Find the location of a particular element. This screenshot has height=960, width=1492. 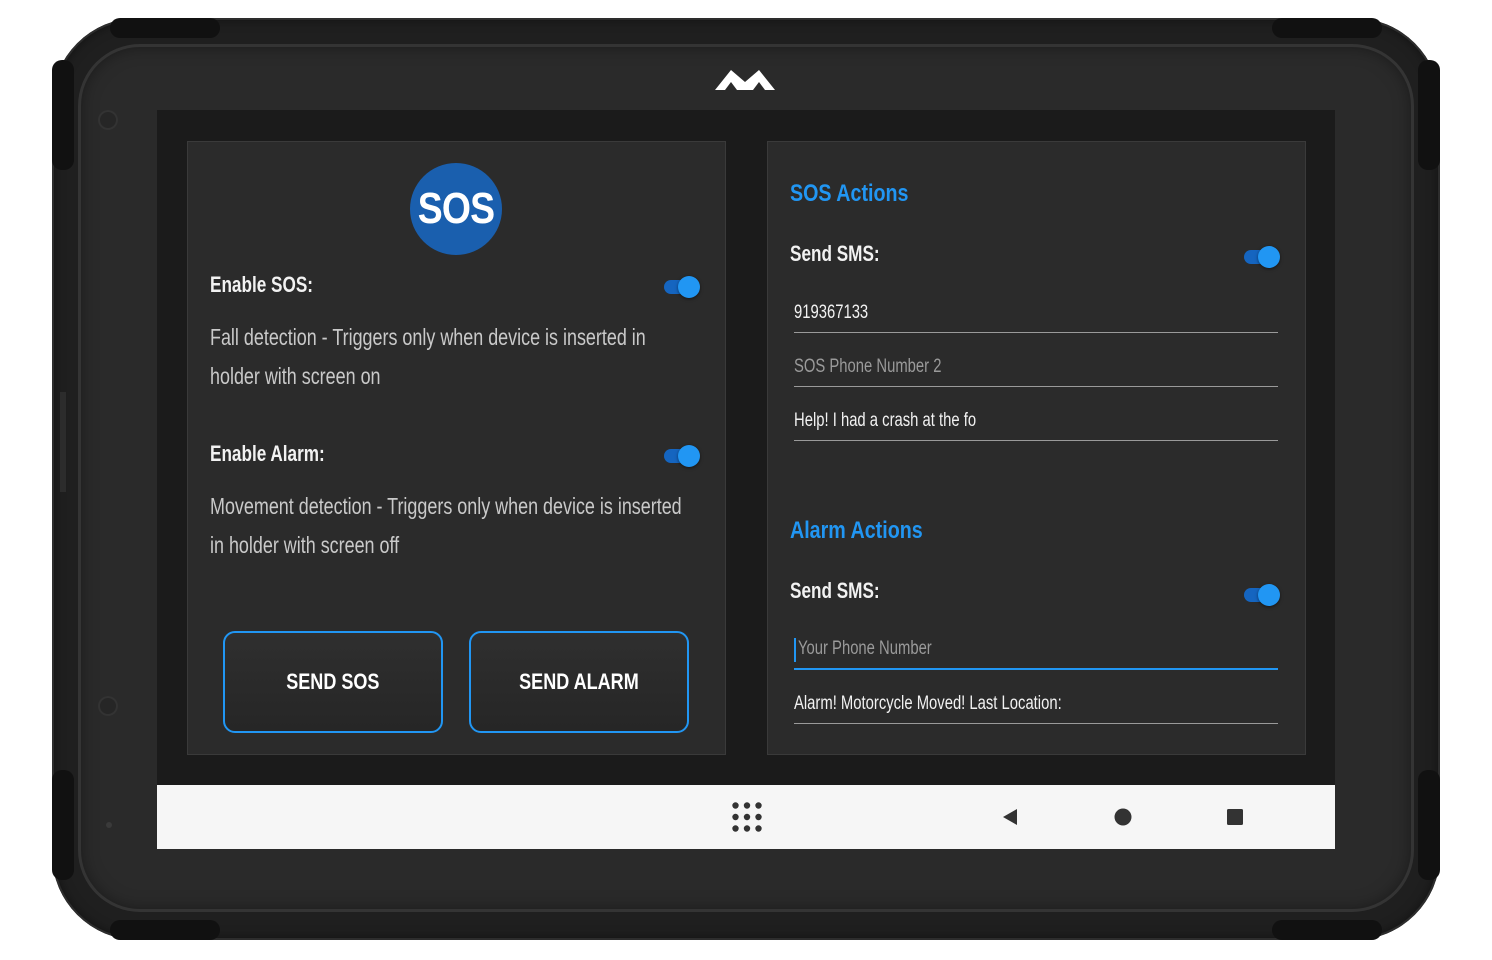

alarm-actions-title: Alarm Actions is located at coordinates (856, 530).